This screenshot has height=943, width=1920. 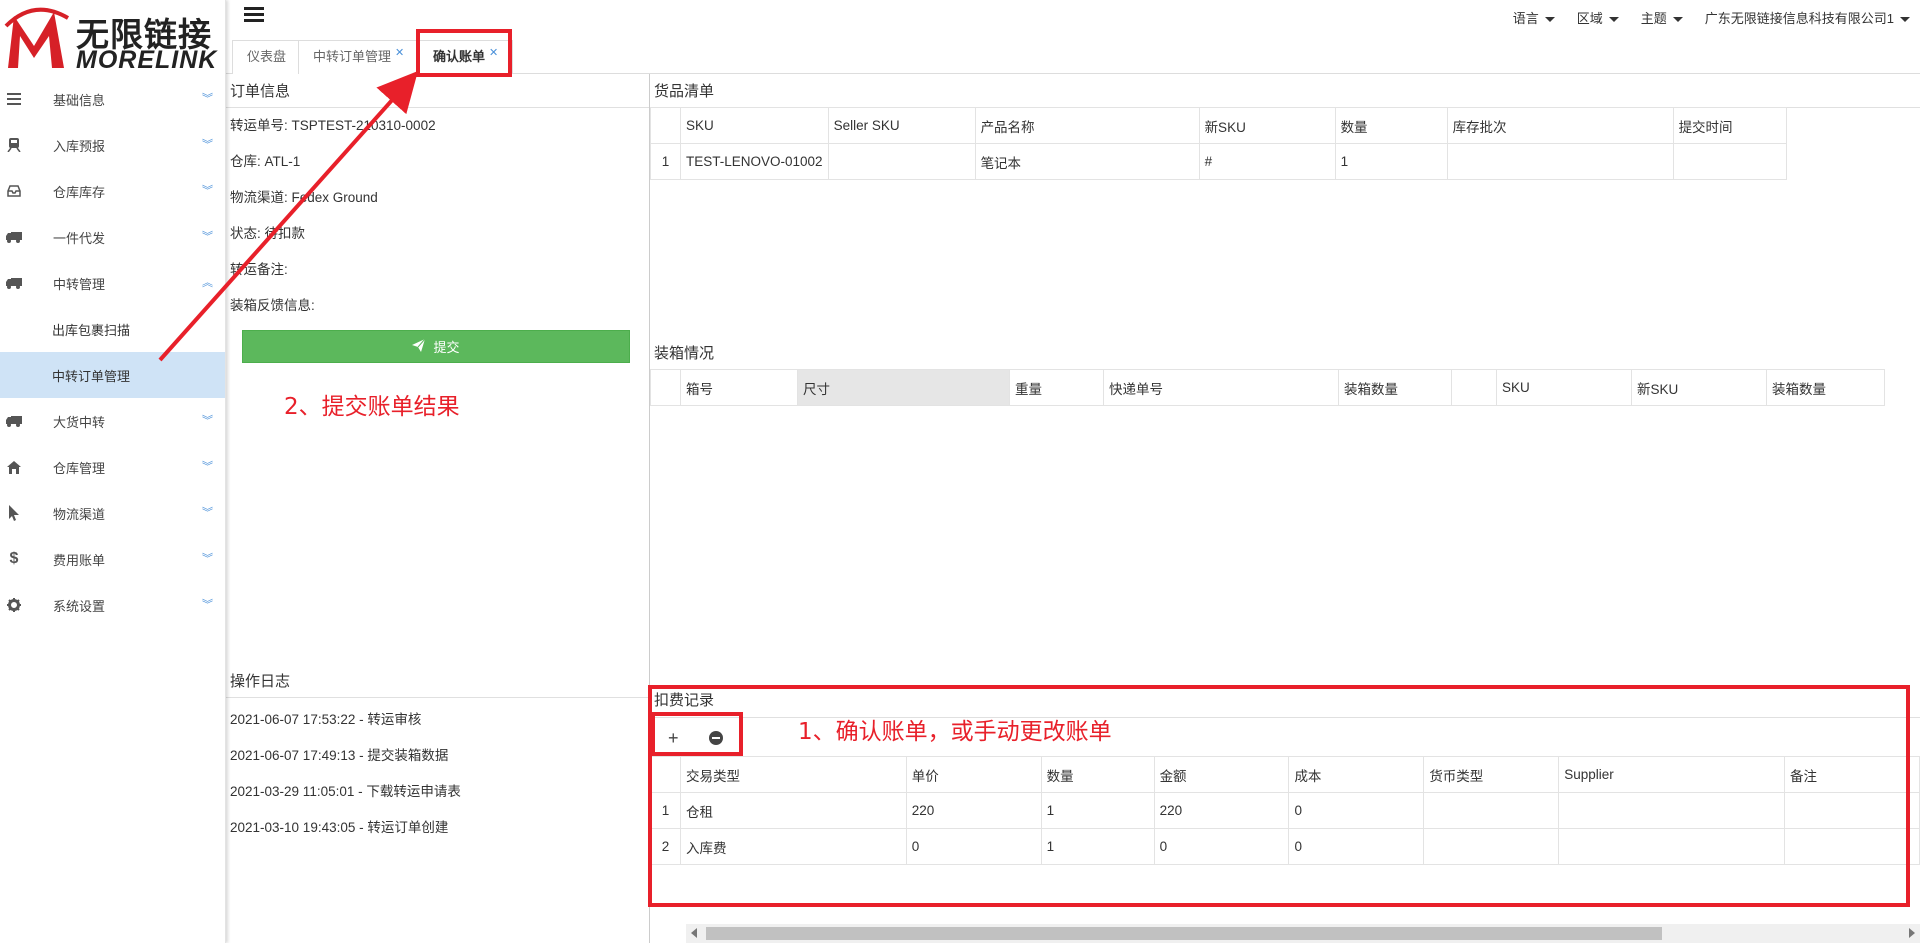 I want to click on submit-label: 提交, so click(x=446, y=347).